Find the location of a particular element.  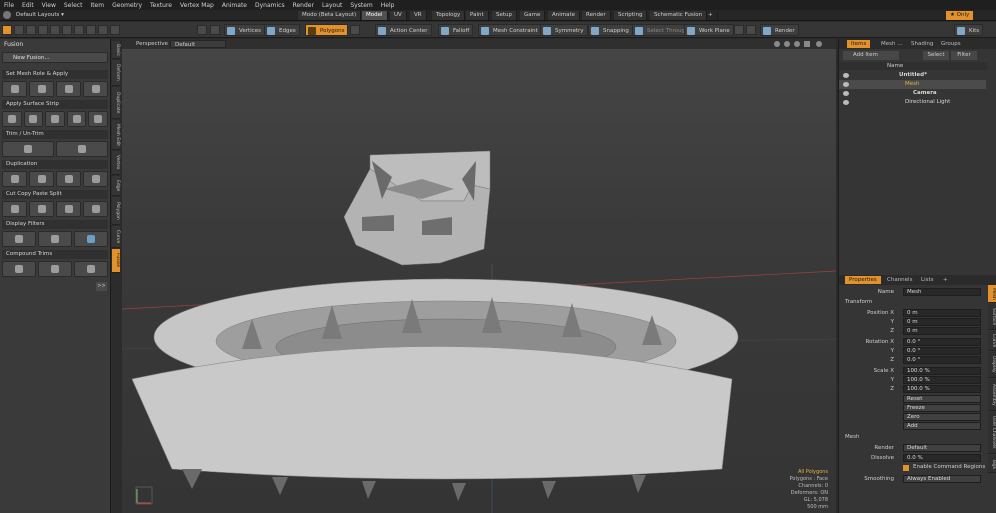

tab-lists: Lists is located at coordinates (927, 280).